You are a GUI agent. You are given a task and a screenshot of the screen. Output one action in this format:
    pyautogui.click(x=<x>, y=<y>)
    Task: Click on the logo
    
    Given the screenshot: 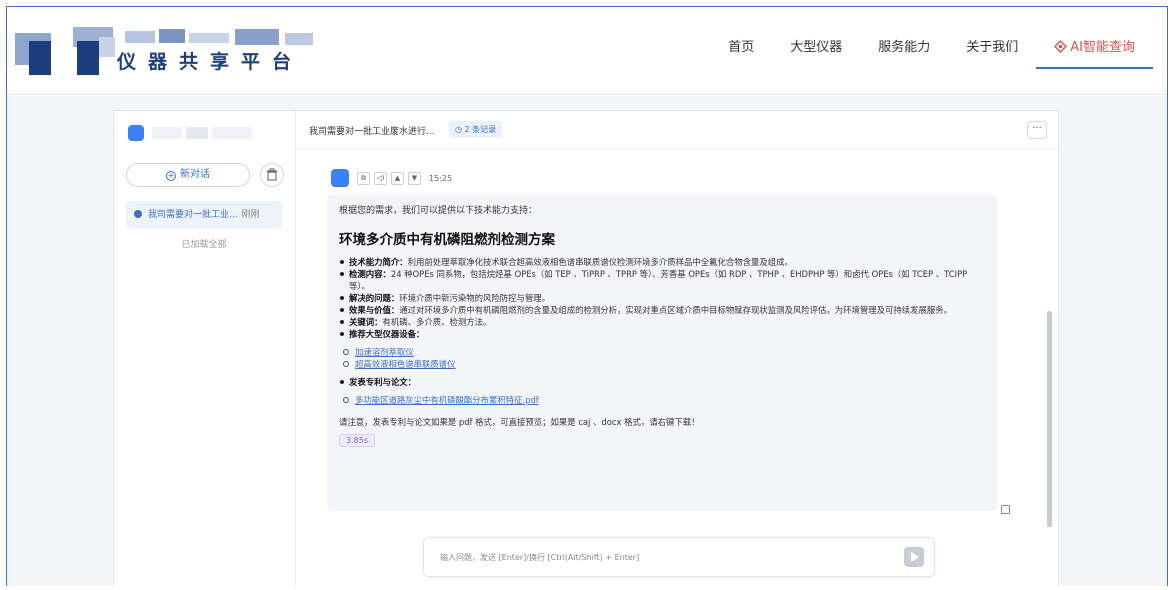 What is the action you would take?
    pyautogui.click(x=65, y=51)
    